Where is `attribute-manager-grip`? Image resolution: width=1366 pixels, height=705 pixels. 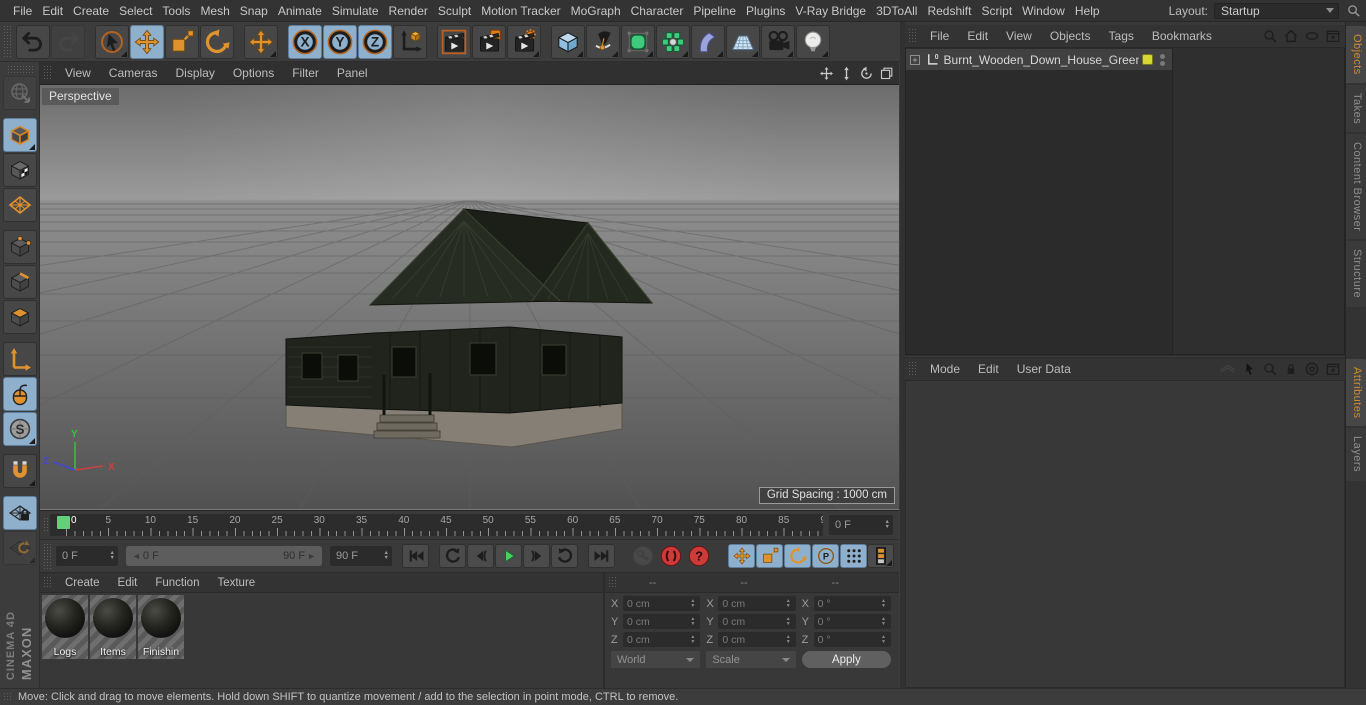 attribute-manager-grip is located at coordinates (912, 369).